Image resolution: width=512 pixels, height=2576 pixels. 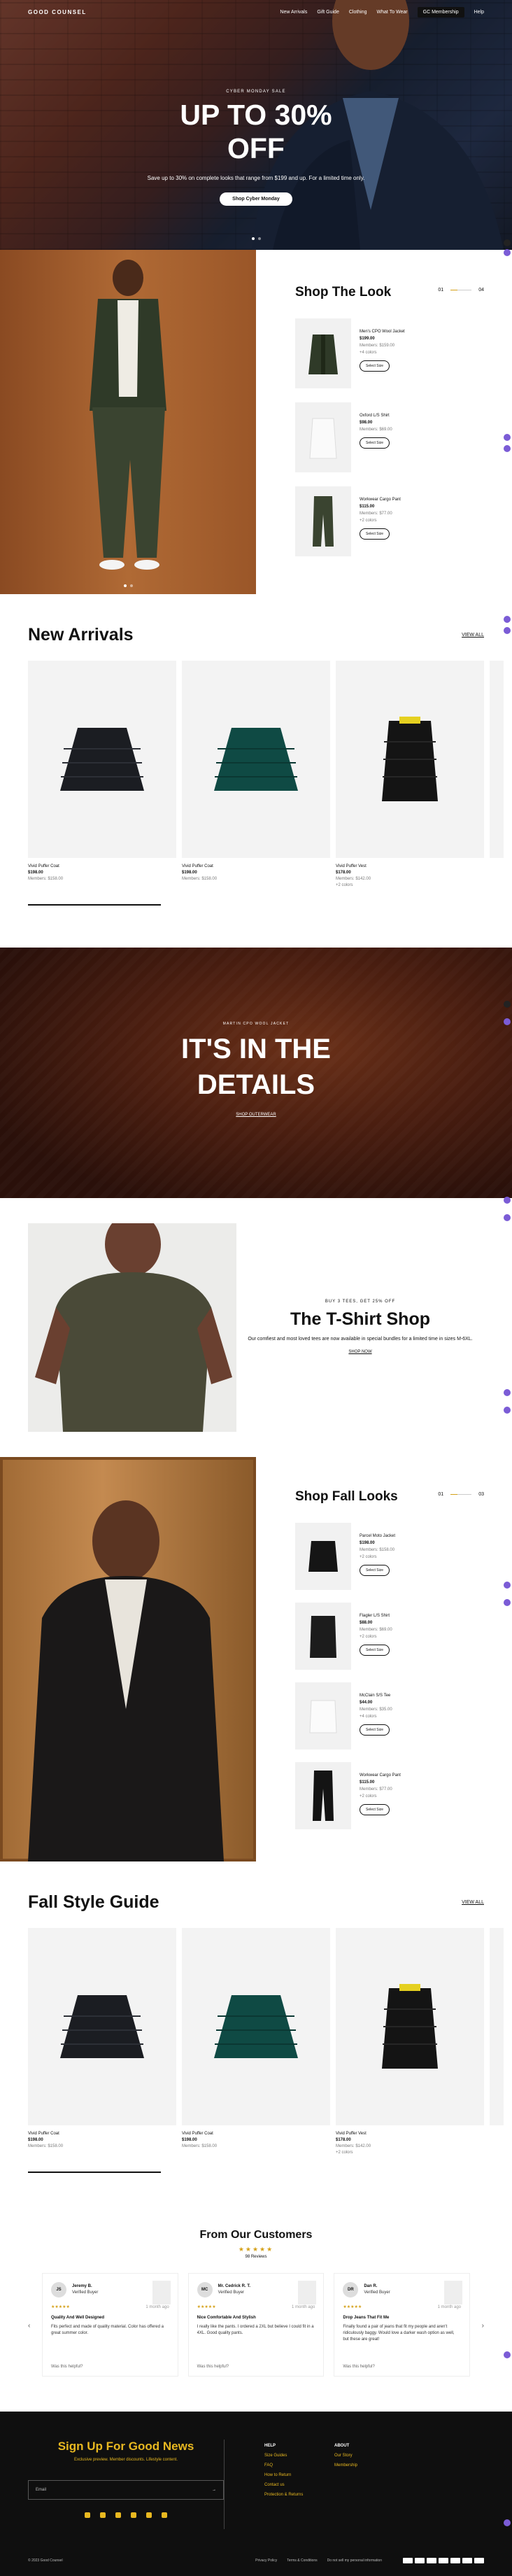 What do you see at coordinates (149, 2515) in the screenshot?
I see `twitter-icon` at bounding box center [149, 2515].